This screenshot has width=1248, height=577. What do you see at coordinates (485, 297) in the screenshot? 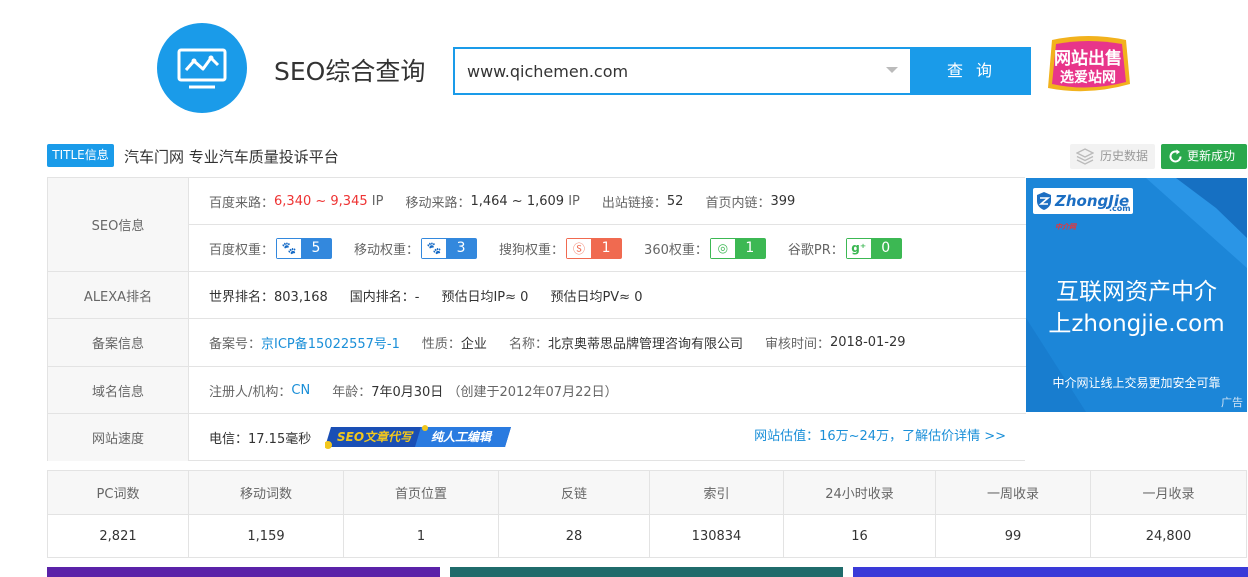
I see `daily-ip: 预估日均IP≈ 0` at bounding box center [485, 297].